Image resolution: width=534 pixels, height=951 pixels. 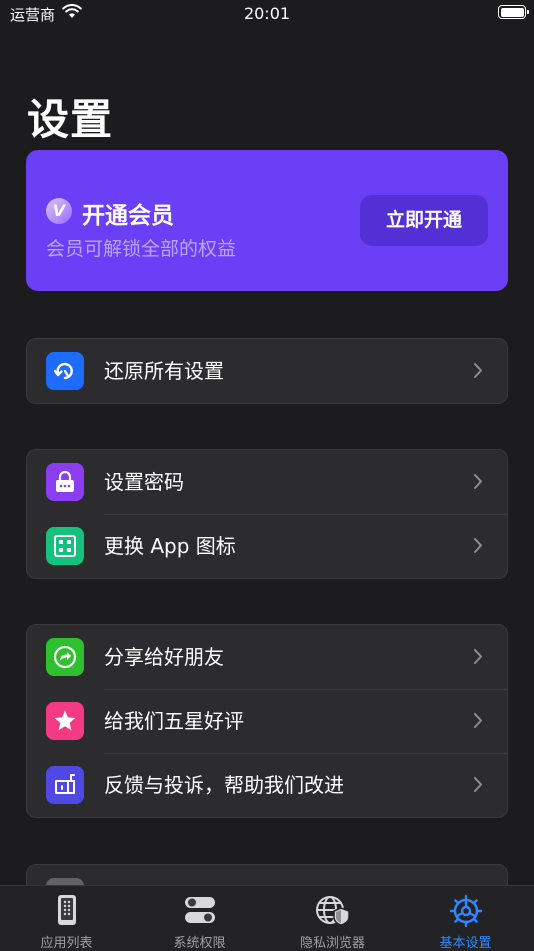 I want to click on status-bar: 运营商 20:01, so click(x=267, y=15).